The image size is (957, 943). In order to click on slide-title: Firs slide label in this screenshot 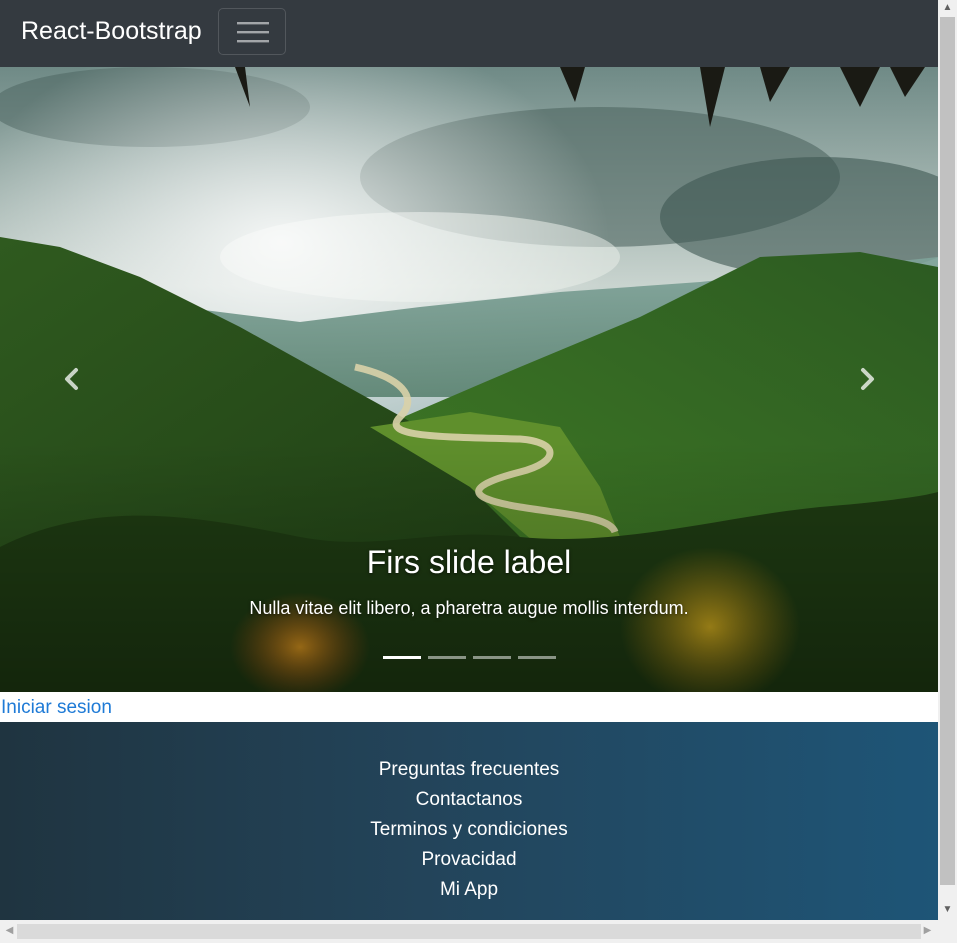, I will do `click(469, 562)`.